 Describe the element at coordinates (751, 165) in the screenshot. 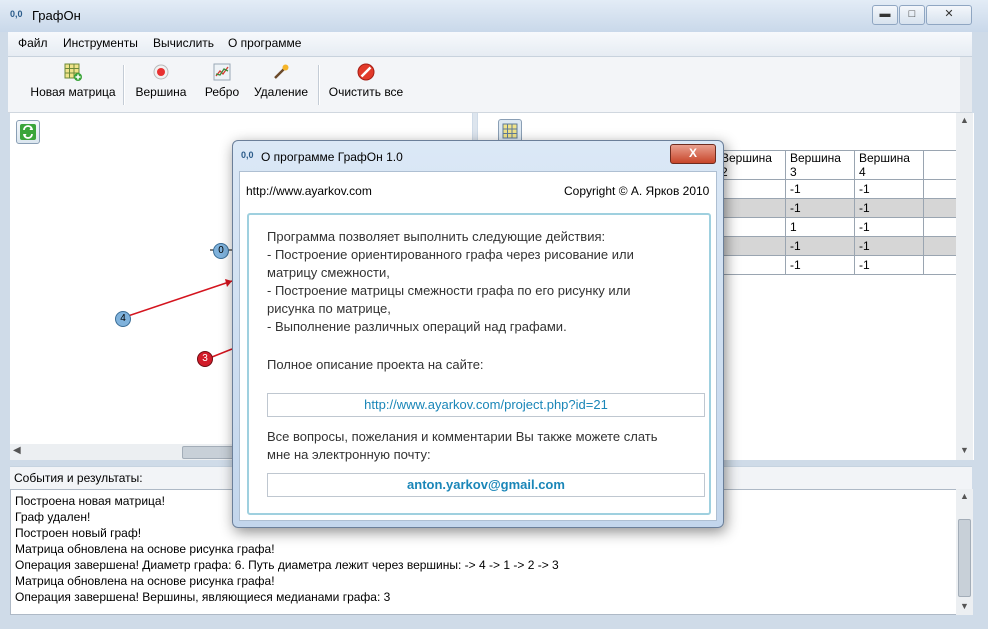

I see `matrix-column-header: Вершина 2` at that location.